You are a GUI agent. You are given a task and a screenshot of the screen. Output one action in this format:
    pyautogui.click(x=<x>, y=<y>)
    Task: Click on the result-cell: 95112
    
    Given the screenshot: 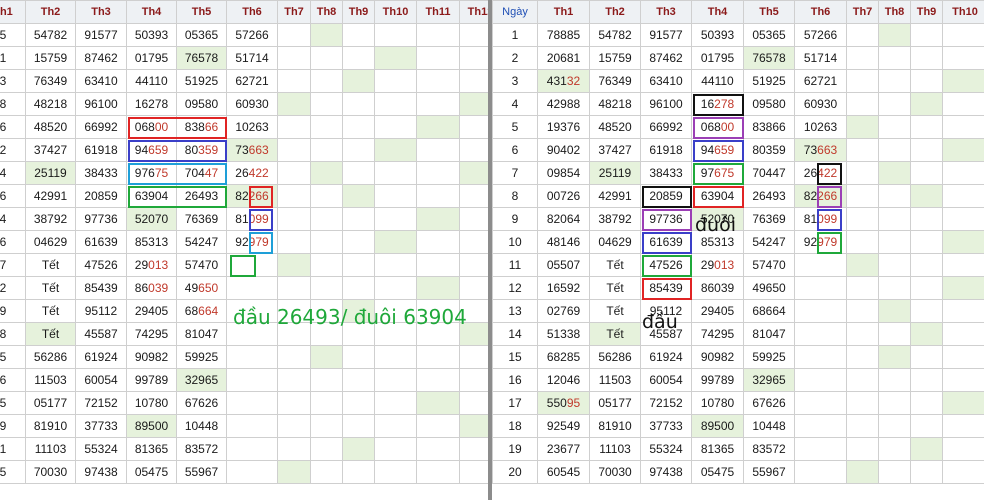 What is the action you would take?
    pyautogui.click(x=101, y=311)
    